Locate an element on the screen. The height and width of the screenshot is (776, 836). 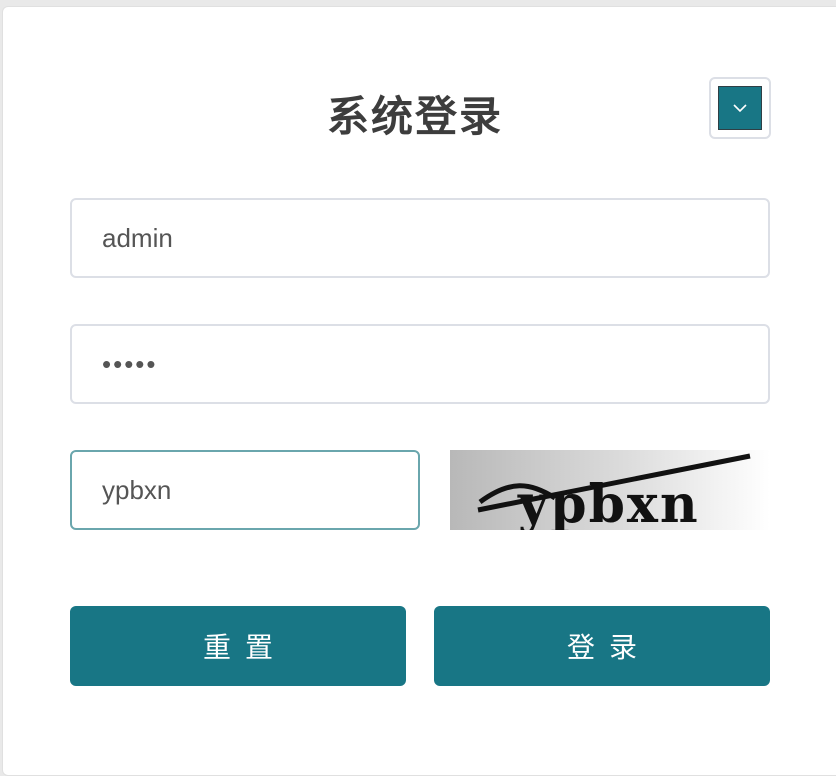
login-button: 登录 is located at coordinates (602, 646).